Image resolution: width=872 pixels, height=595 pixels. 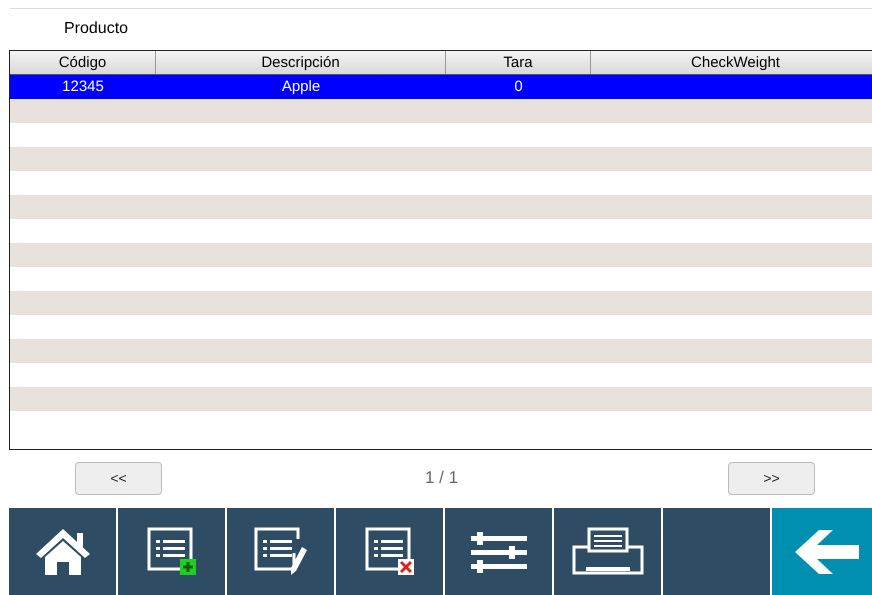 What do you see at coordinates (442, 478) in the screenshot?
I see `page-indicator: 1 / 1` at bounding box center [442, 478].